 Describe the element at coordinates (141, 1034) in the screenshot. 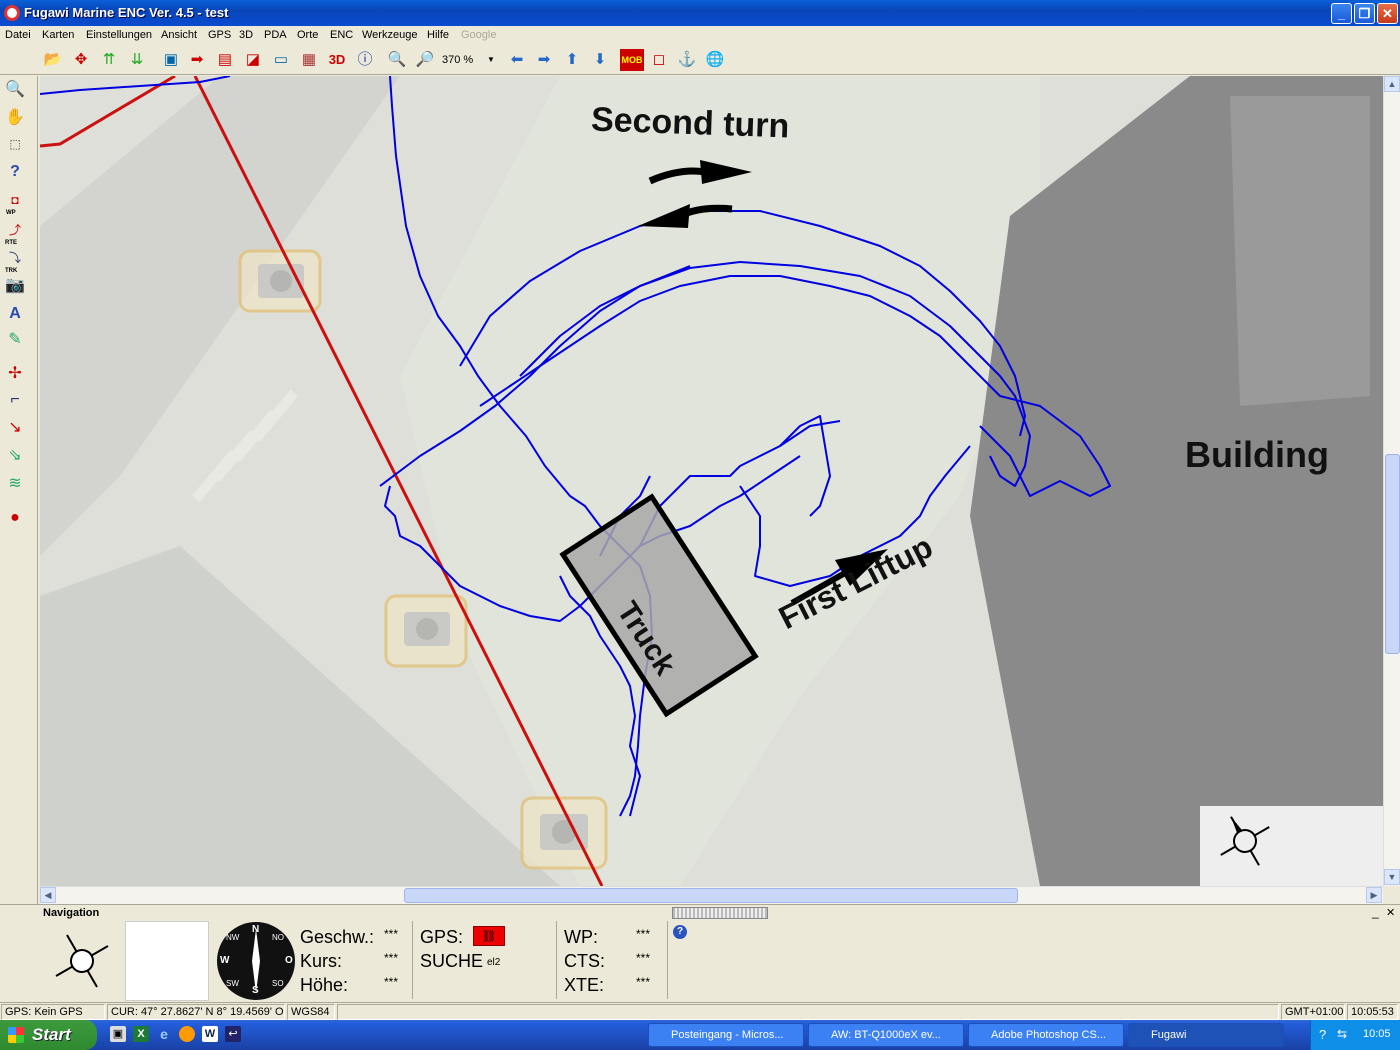

I see `excel-icon: X` at that location.